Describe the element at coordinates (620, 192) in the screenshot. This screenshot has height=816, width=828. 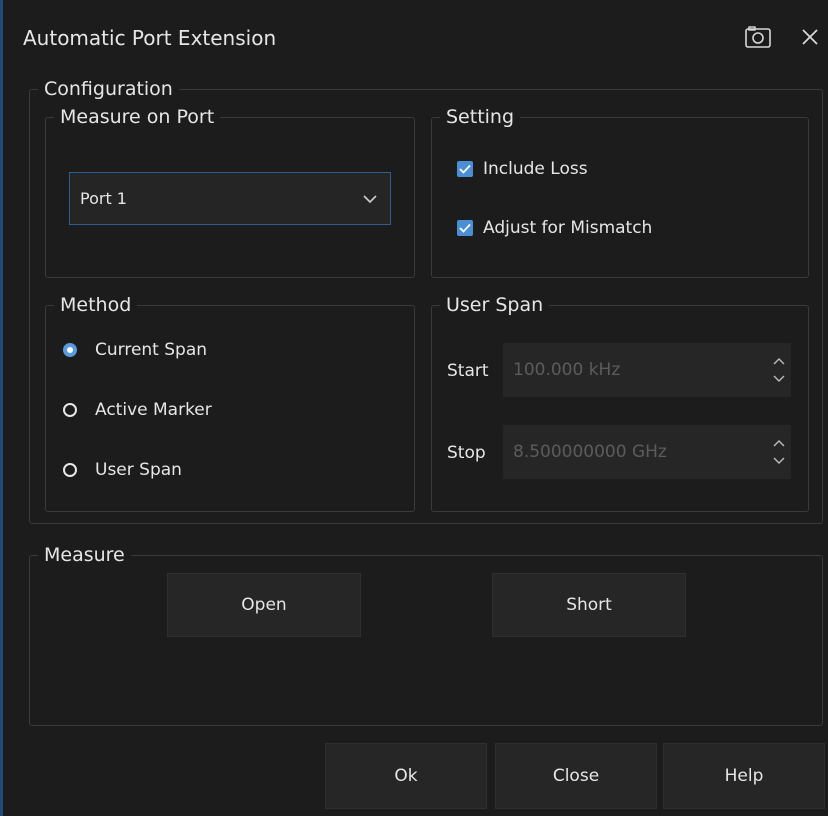
I see `setting-group: Setting` at that location.